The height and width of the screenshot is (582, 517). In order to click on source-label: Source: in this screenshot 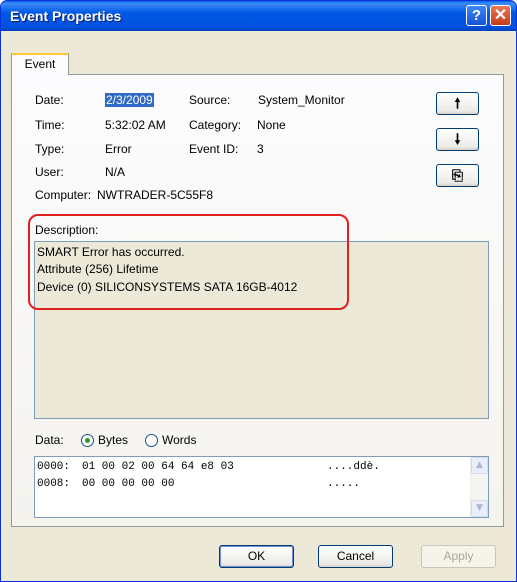, I will do `click(210, 100)`.